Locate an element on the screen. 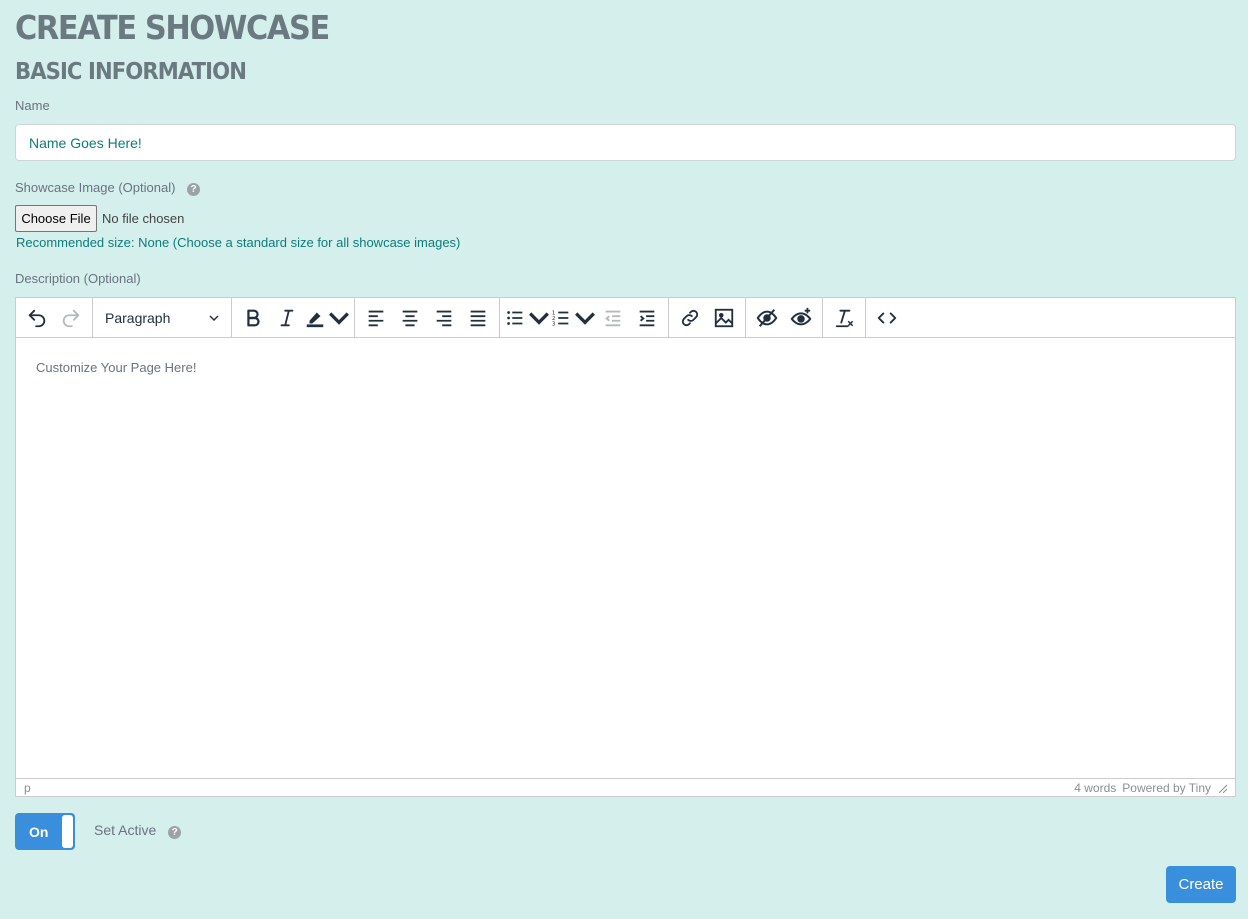 The image size is (1248, 919). editor-toolbar: Paragraph 1 2 3 is located at coordinates (625, 318).